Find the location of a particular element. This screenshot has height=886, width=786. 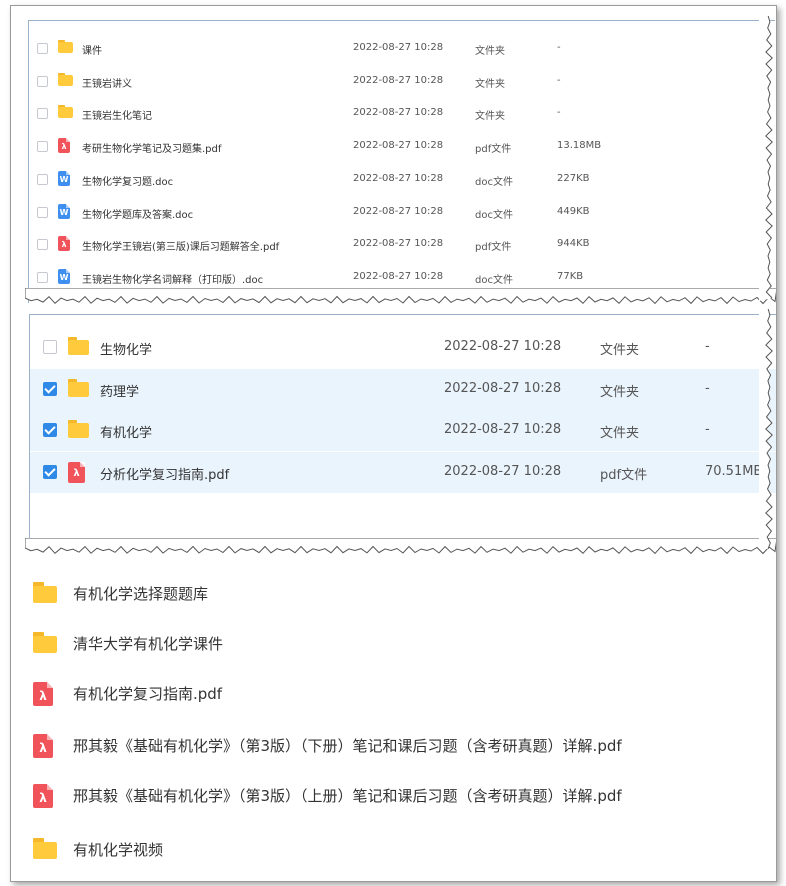

file-row: W 生物化学题库及答案.doc 2022-08-27 10:28 doc文件 449KB is located at coordinates (402, 213).